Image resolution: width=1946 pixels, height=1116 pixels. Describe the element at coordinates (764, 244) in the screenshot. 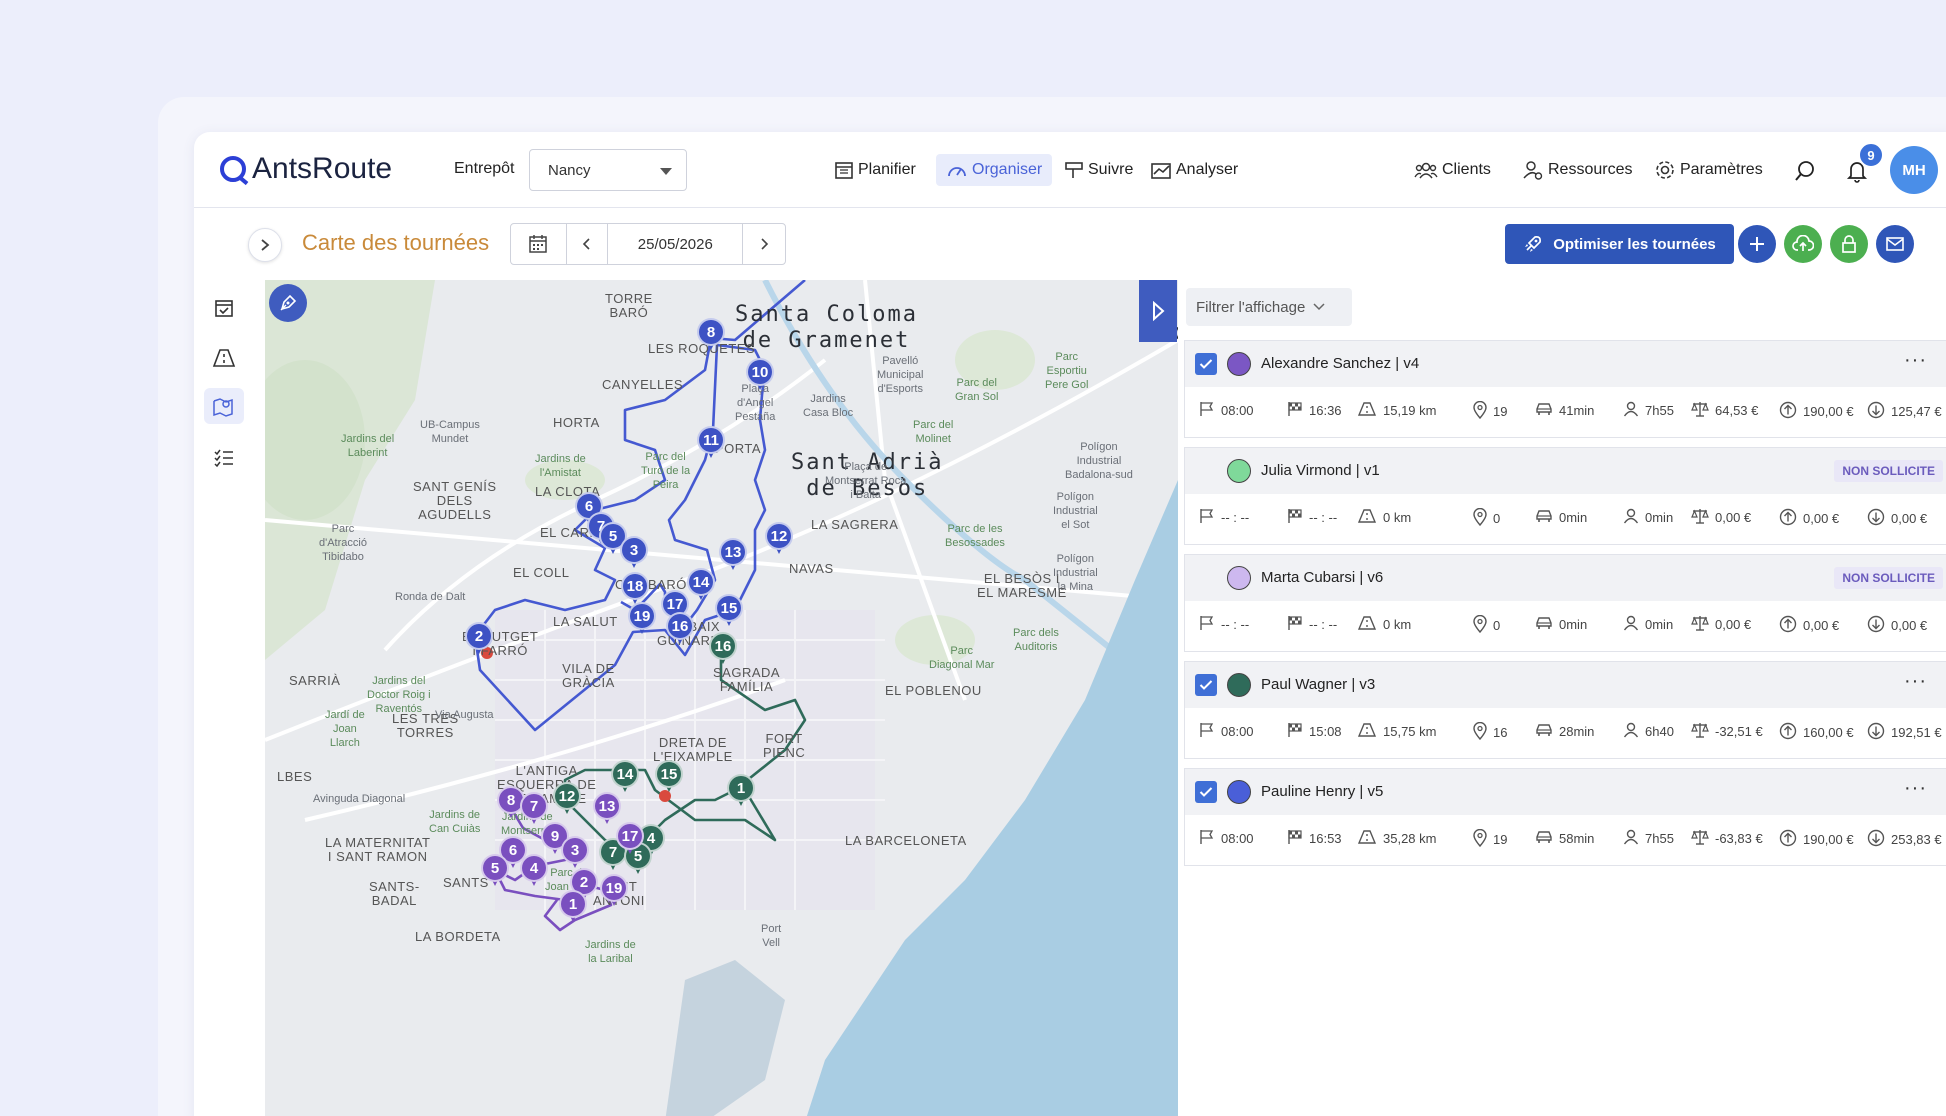

I see `next-day-button` at that location.